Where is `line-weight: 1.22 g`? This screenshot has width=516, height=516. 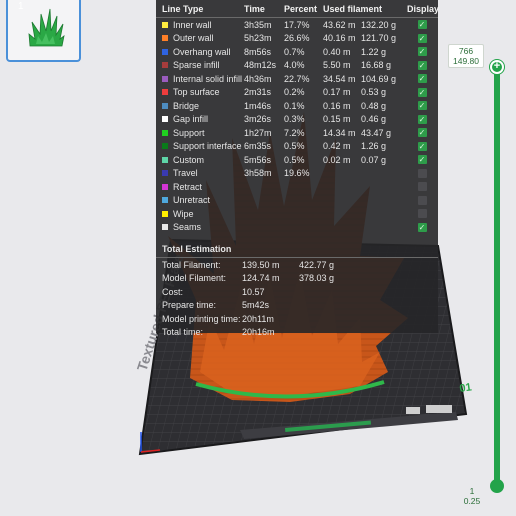 line-weight: 1.22 g is located at coordinates (374, 51).